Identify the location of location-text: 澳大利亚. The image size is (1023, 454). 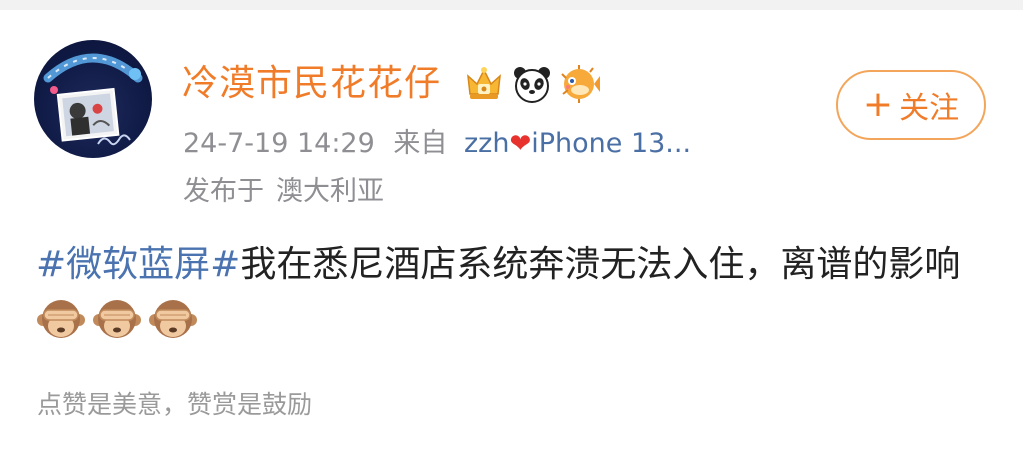
(330, 191).